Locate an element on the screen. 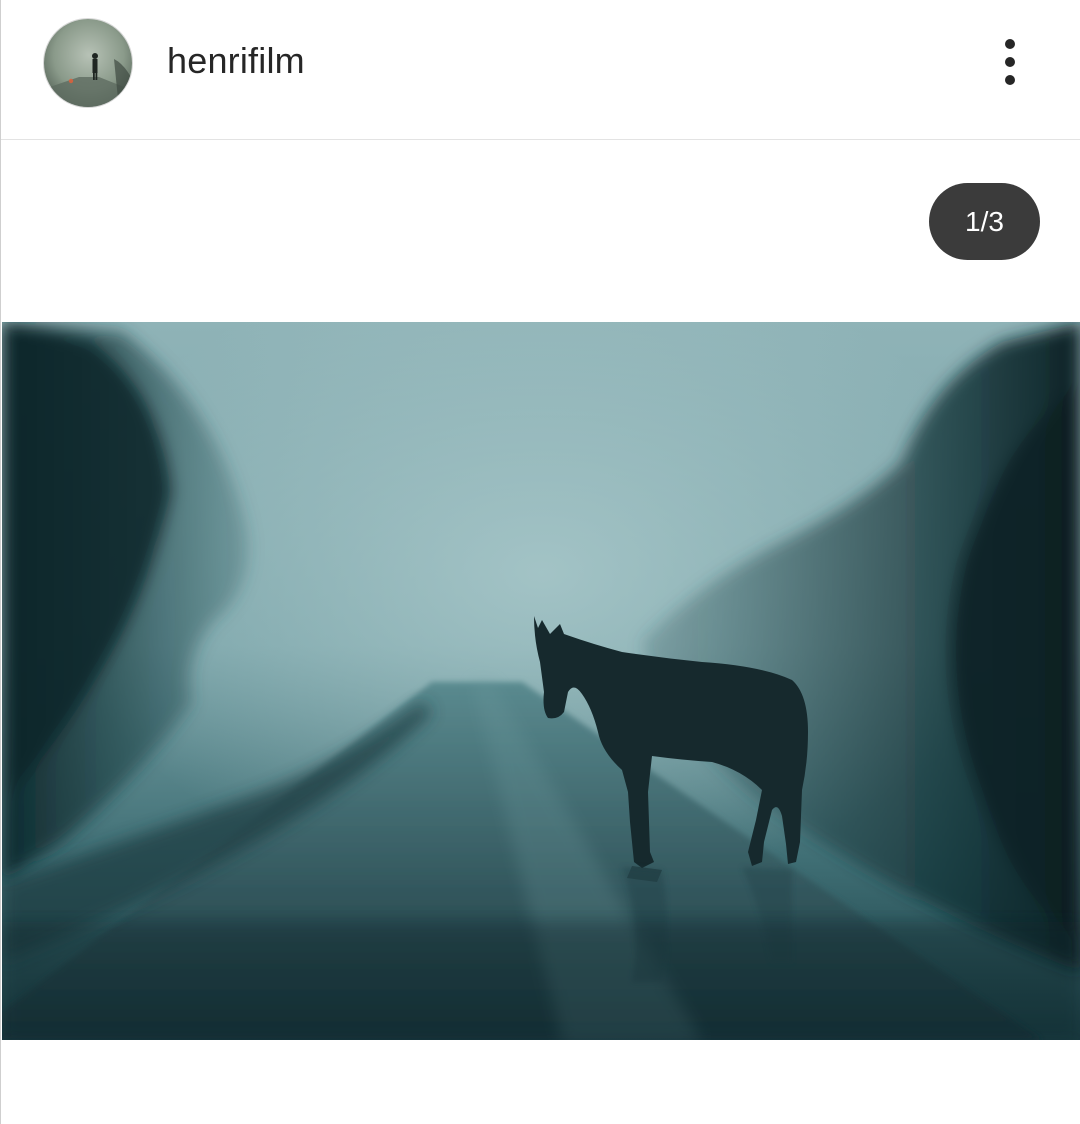 Image resolution: width=1080 pixels, height=1124 pixels. profile-avatar is located at coordinates (88, 63).